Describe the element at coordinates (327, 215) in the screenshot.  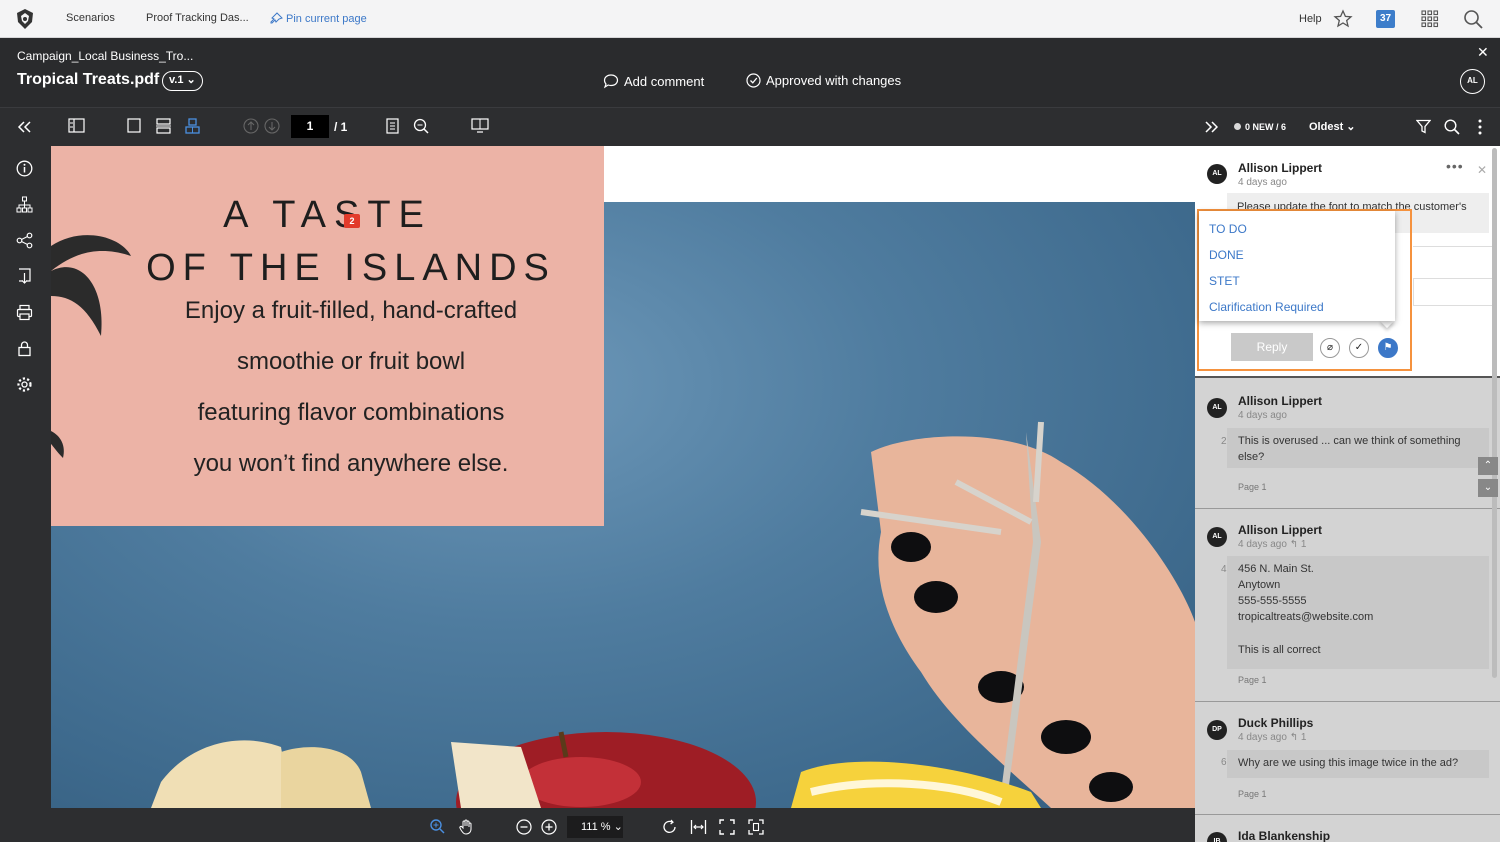
I see `headline-line-1: A TASTE` at that location.